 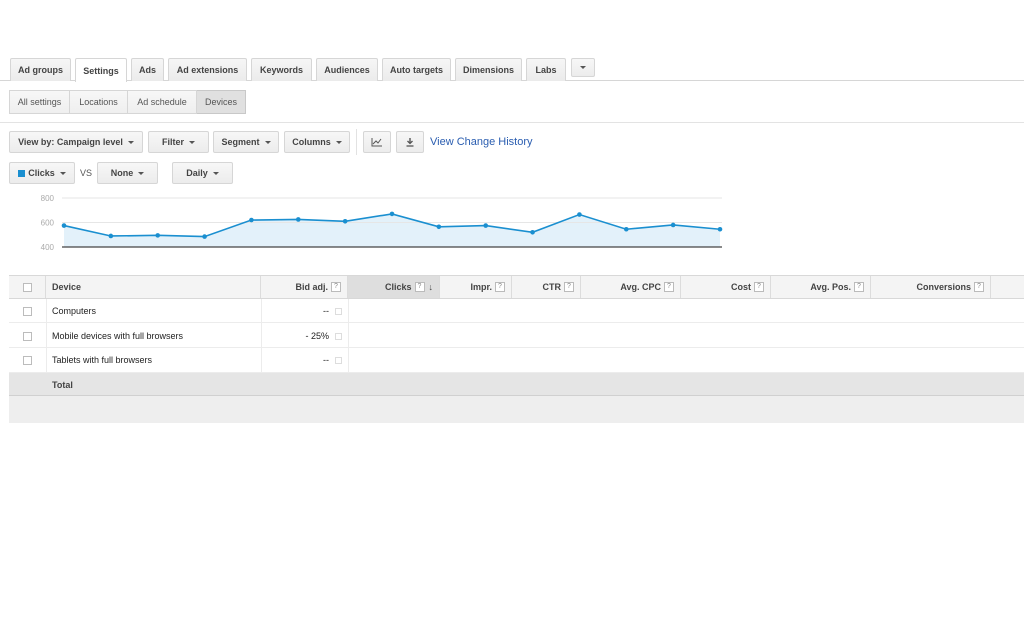 I want to click on subtab-ad-schedule: Ad schedule, so click(x=162, y=102).